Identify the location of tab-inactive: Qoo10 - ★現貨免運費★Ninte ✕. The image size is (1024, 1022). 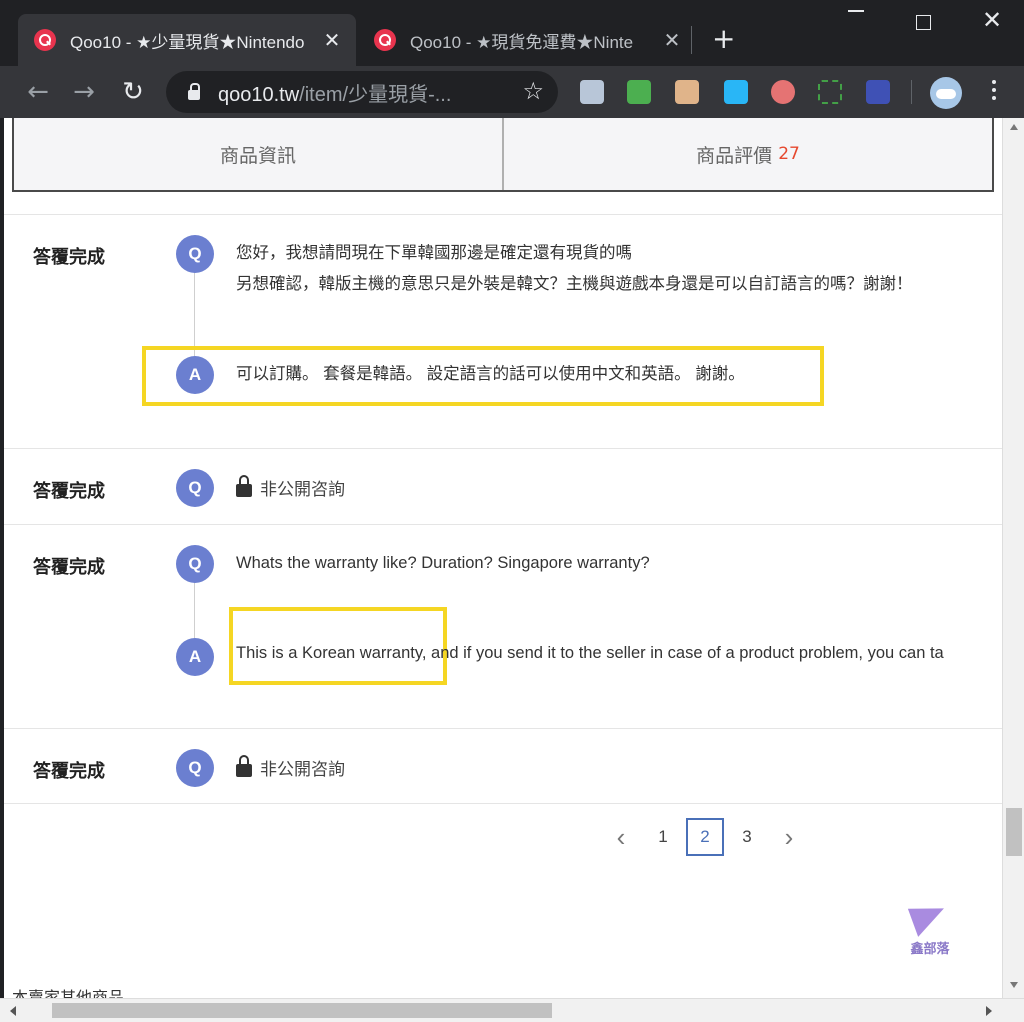
(523, 40).